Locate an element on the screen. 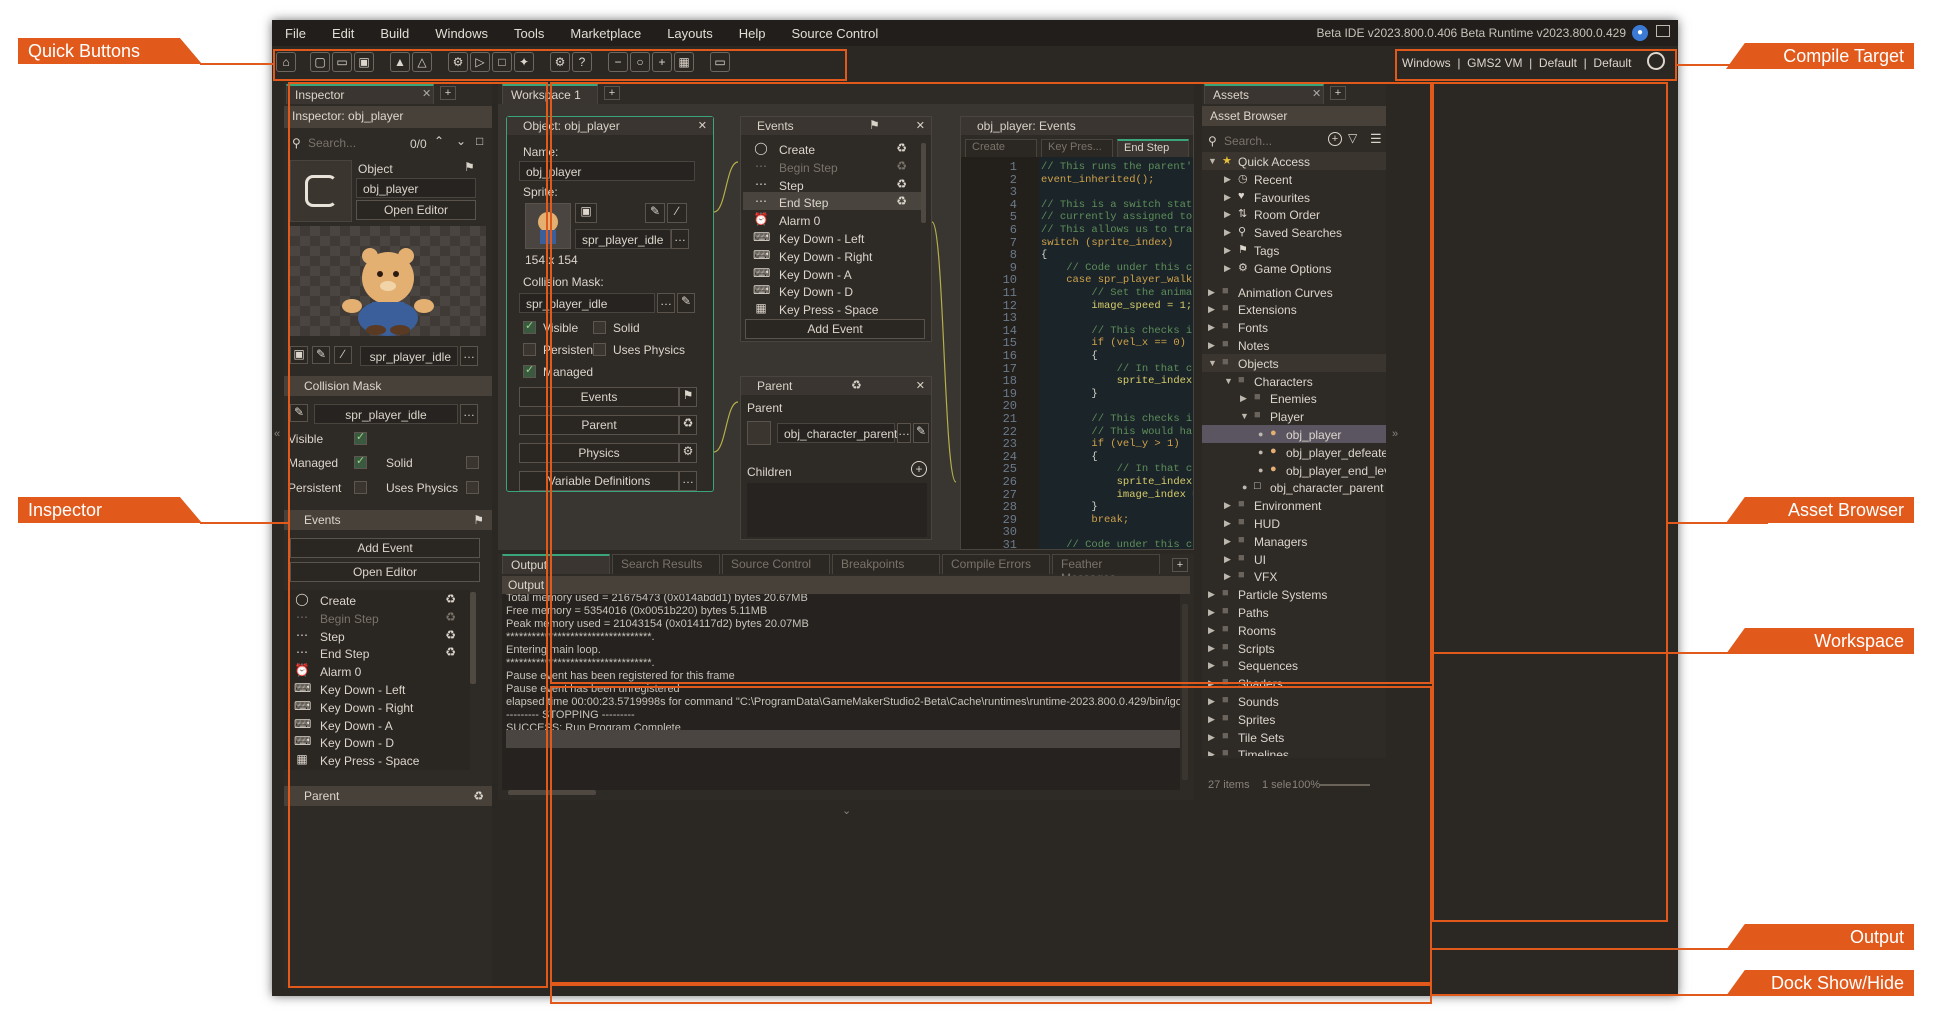 Image resolution: width=1935 pixels, height=1017 pixels. asset-tree-item: ▶ ■ Sprites is located at coordinates (1294, 719).